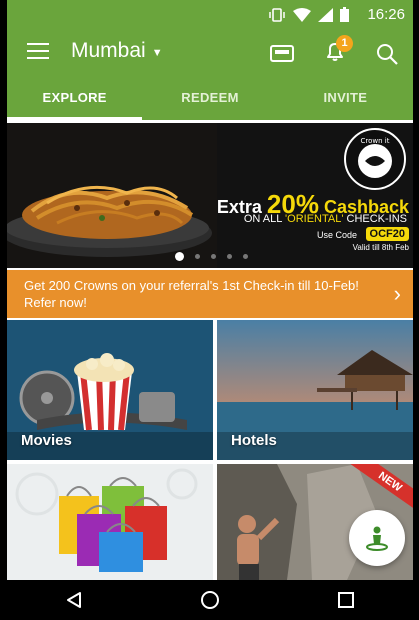 The height and width of the screenshot is (620, 419). I want to click on tab-explore: EXPLORE, so click(75, 98).